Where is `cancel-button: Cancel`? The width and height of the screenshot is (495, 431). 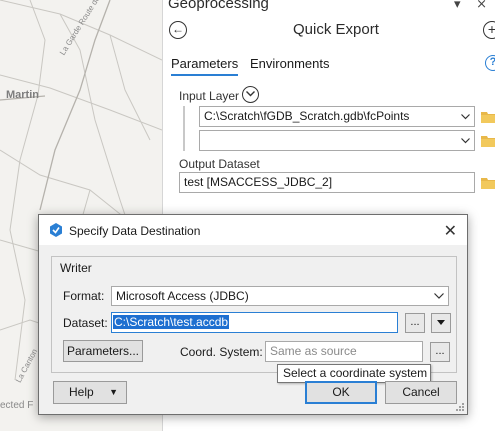
cancel-button: Cancel is located at coordinates (421, 392).